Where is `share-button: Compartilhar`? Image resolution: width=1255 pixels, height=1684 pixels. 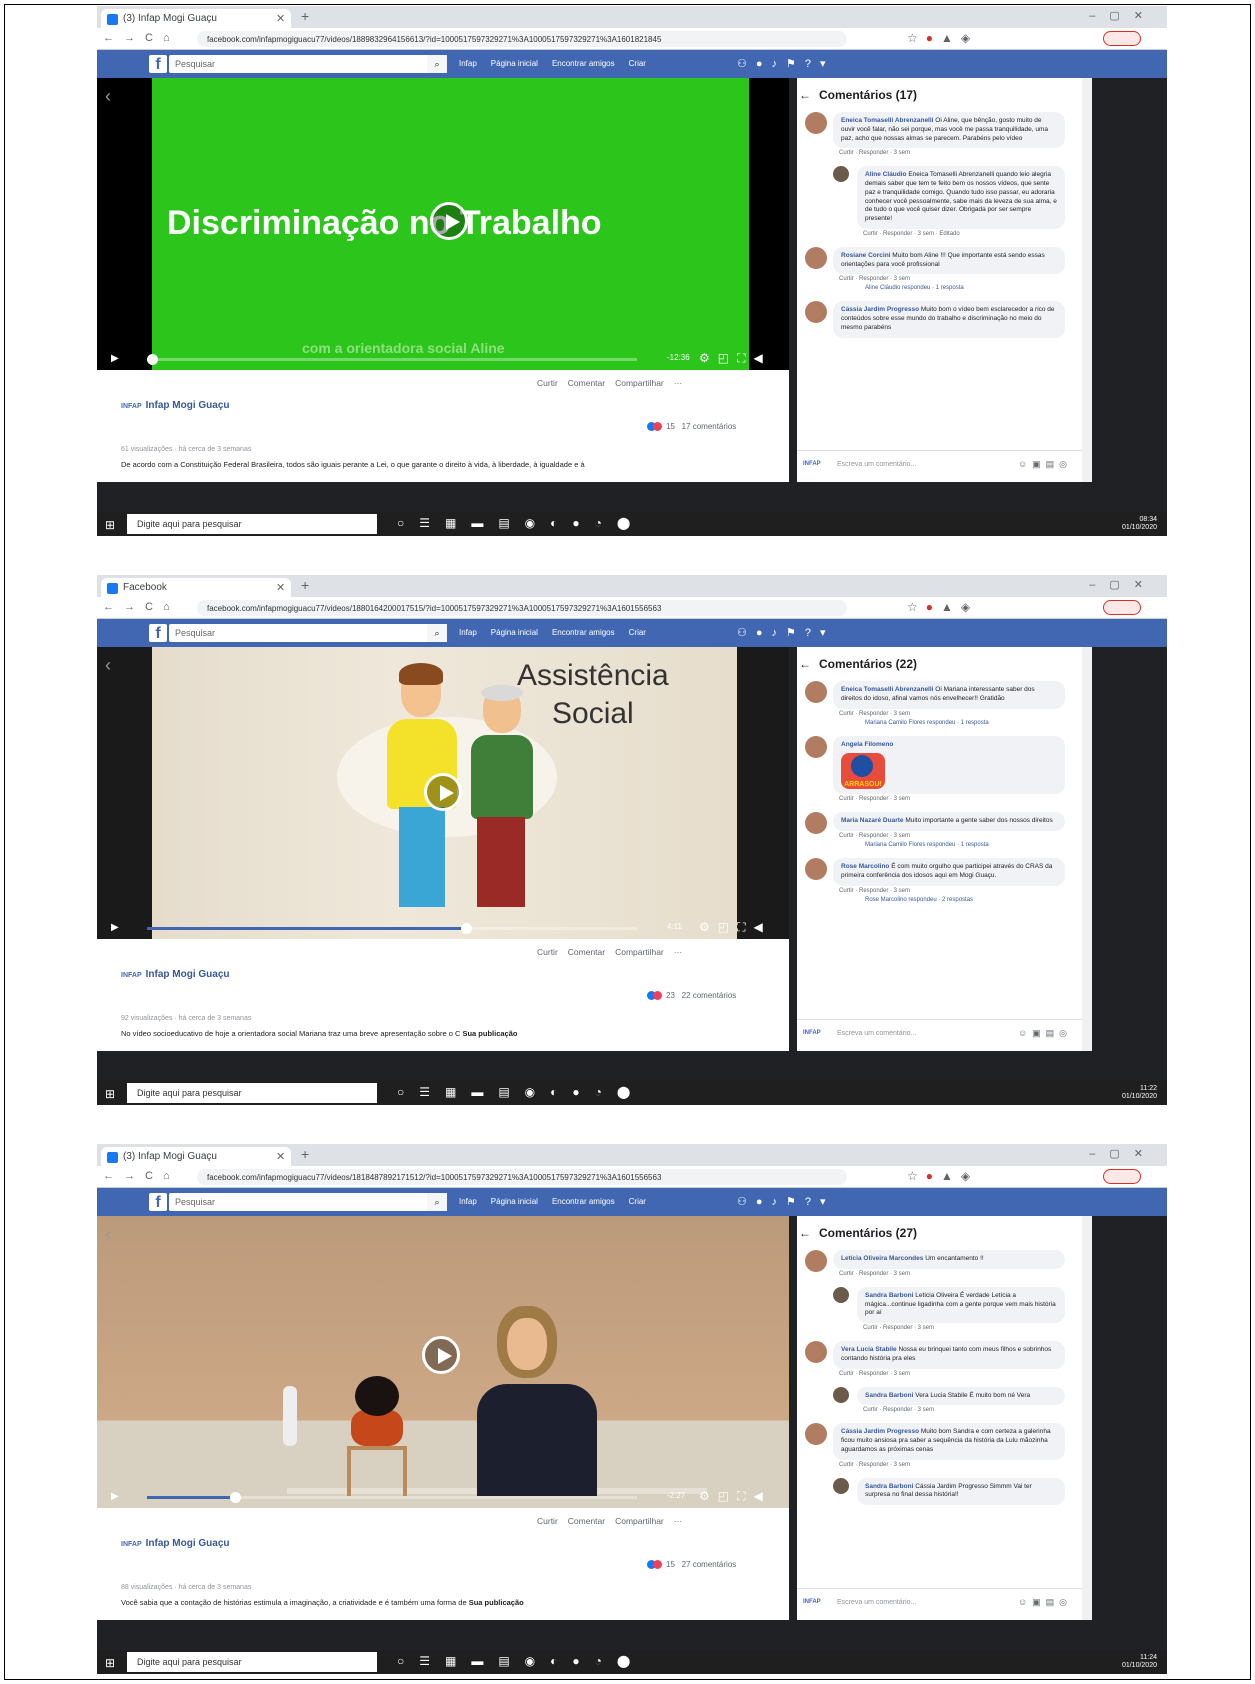 share-button: Compartilhar is located at coordinates (639, 383).